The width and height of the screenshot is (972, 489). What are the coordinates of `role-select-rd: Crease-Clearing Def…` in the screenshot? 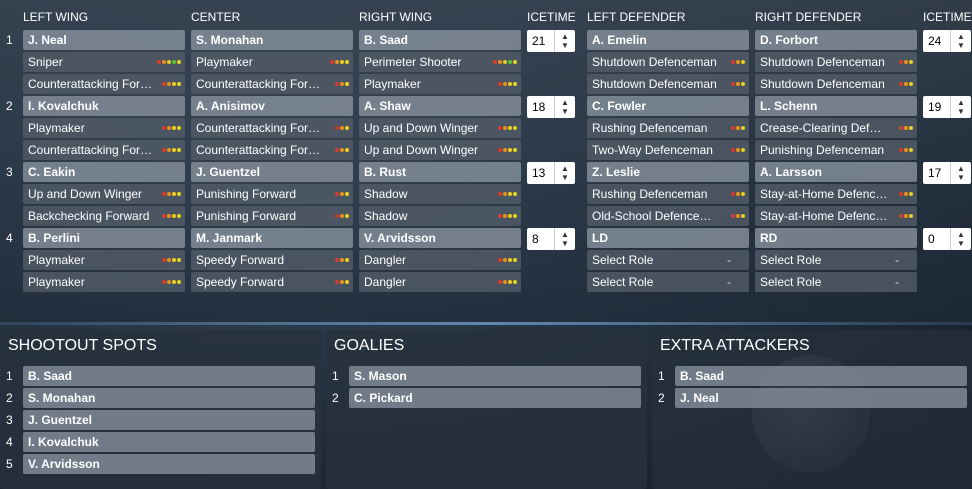 It's located at (836, 128).